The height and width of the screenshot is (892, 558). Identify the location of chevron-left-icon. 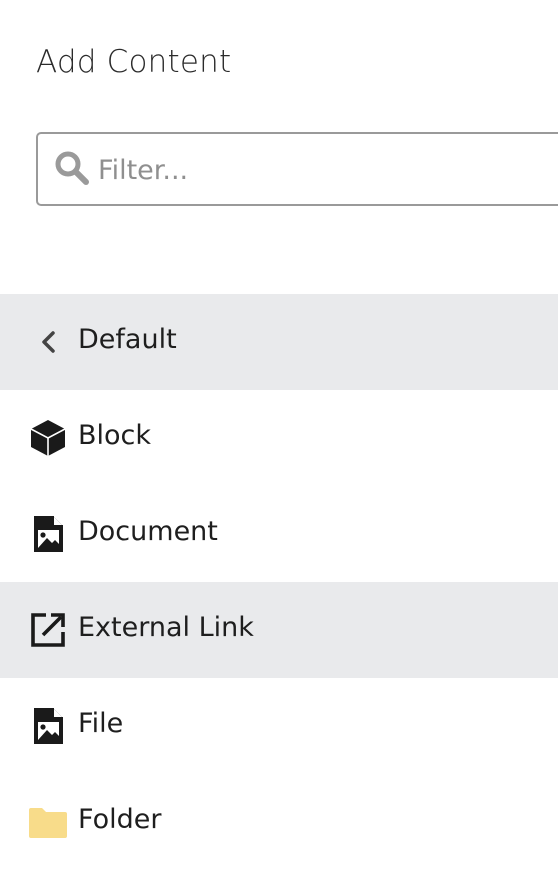
(48, 342).